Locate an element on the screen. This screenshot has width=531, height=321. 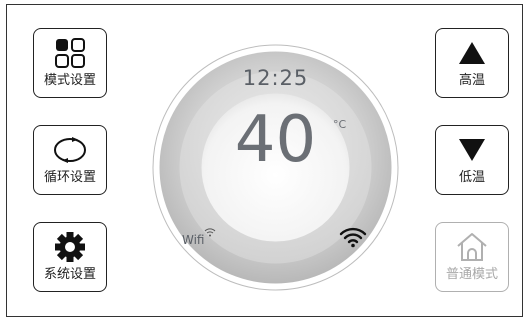
mode-settings-button: 模式设置 is located at coordinates (70, 63).